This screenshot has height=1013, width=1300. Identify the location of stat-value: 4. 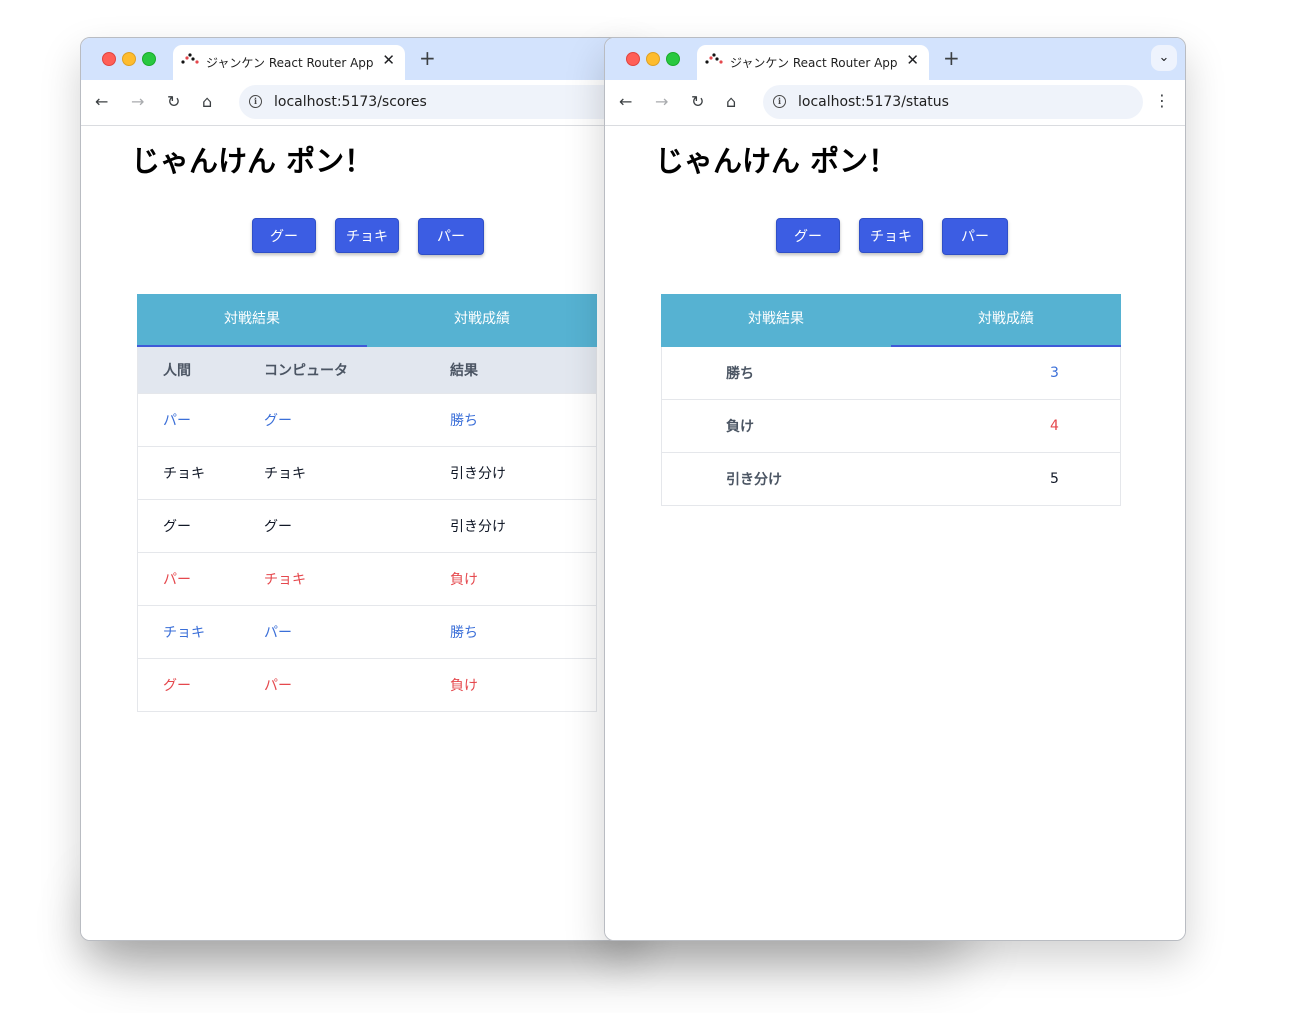
(1085, 426).